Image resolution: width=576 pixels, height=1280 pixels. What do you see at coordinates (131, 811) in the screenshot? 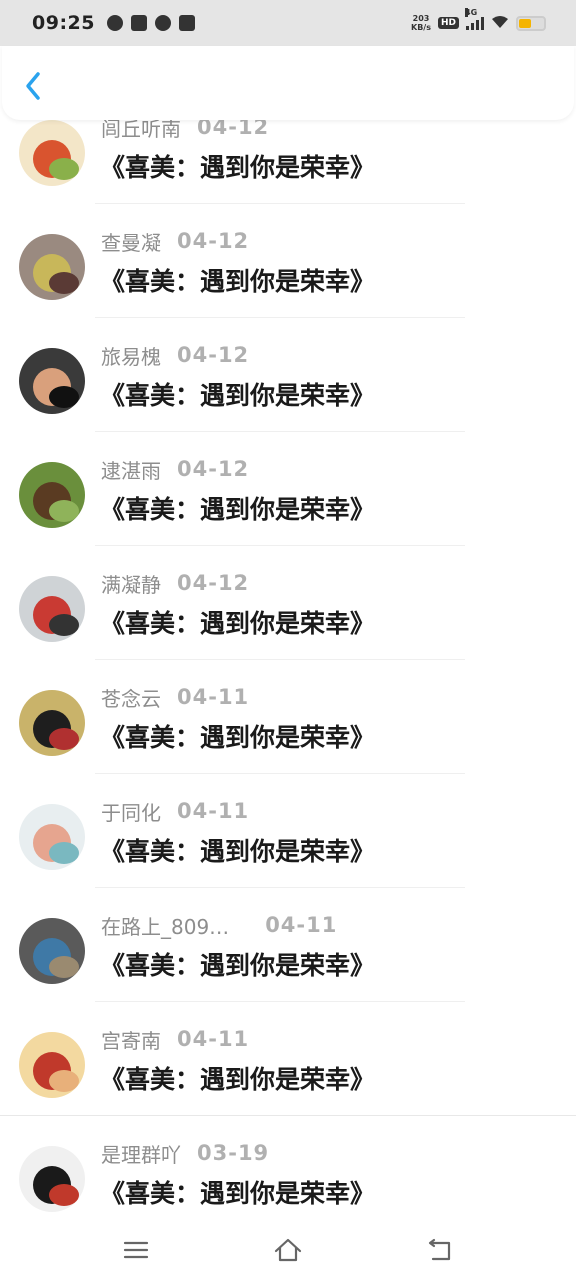
I see `user-name: 于同化` at bounding box center [131, 811].